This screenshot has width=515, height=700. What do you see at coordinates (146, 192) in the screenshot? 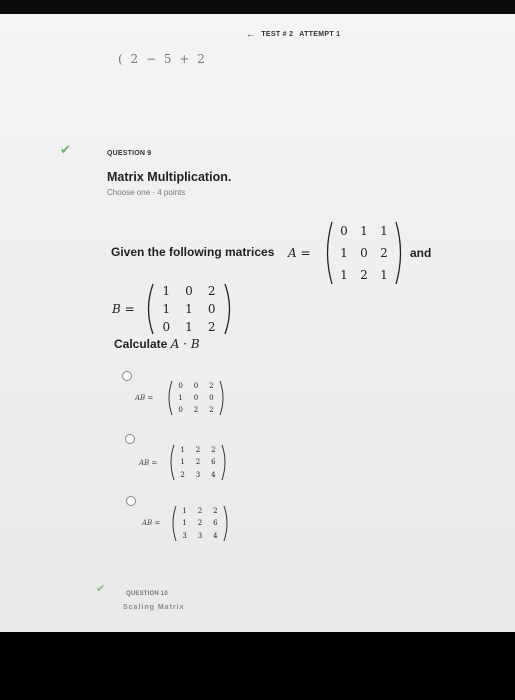
I see `question-meta: Choose one · 4 points` at bounding box center [146, 192].